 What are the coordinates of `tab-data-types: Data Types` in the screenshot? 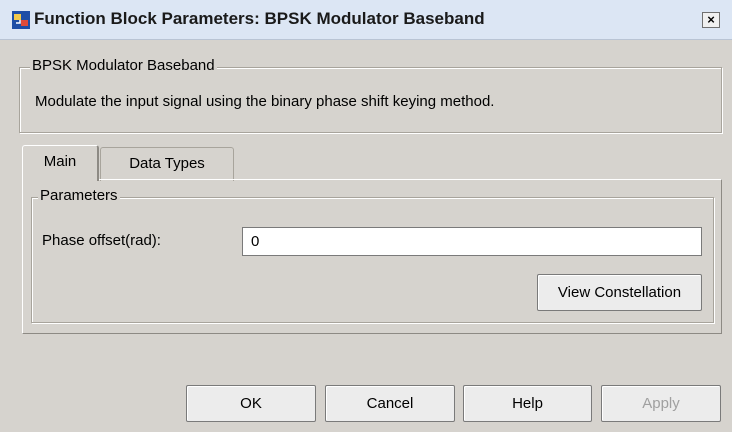 It's located at (167, 164).